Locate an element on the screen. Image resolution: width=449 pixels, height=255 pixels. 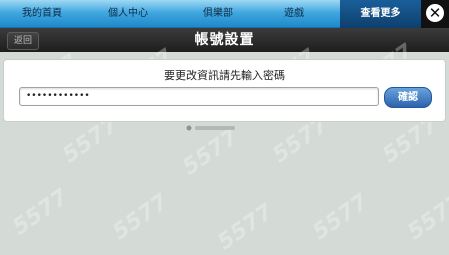
close-icon: ✕ is located at coordinates (435, 13).